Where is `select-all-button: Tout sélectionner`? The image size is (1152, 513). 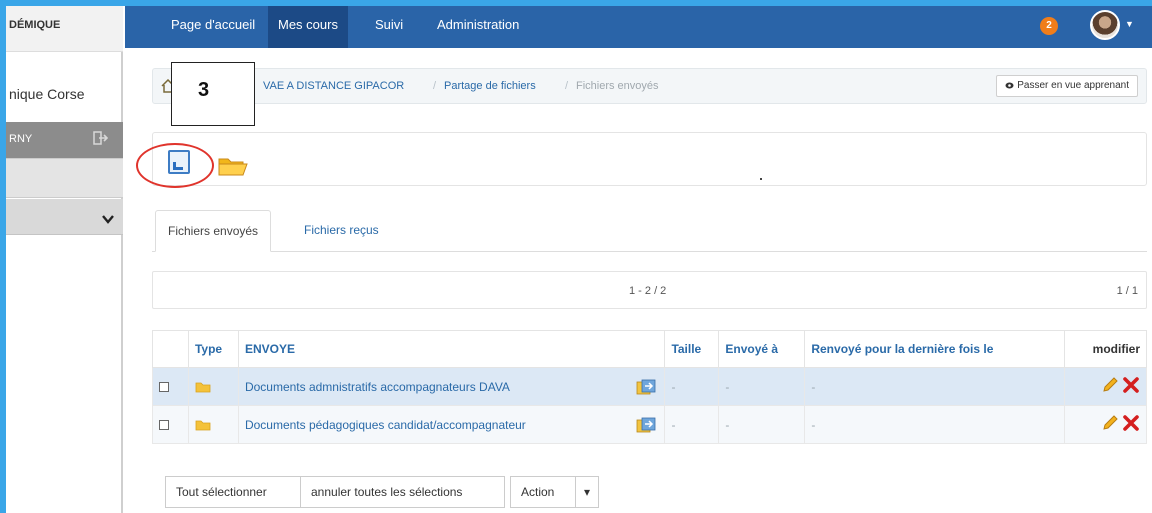
select-all-button: Tout sélectionner is located at coordinates (233, 492).